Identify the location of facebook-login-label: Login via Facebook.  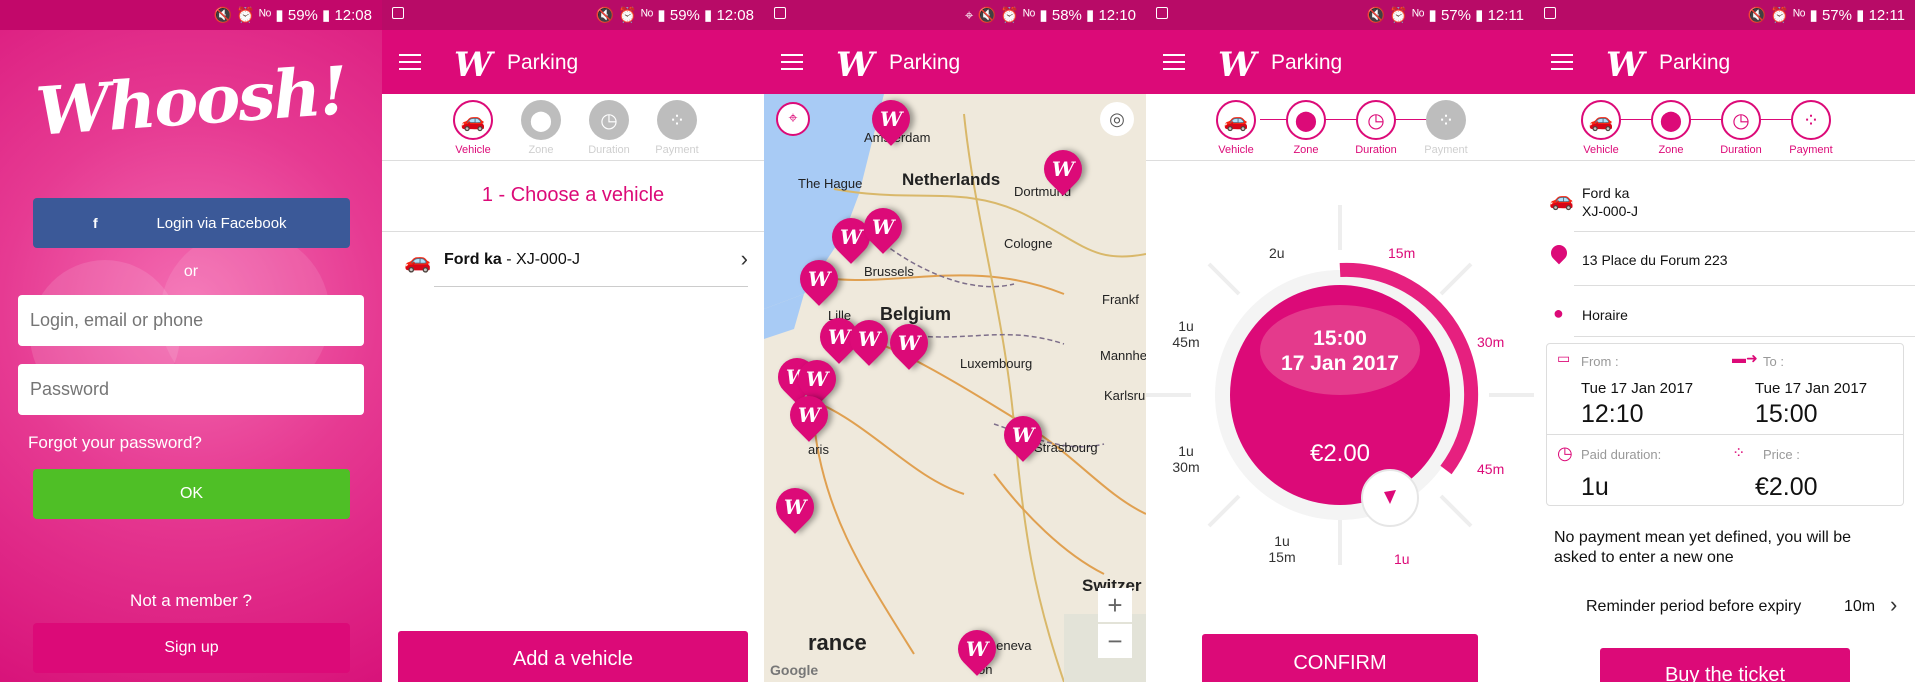
(221, 223).